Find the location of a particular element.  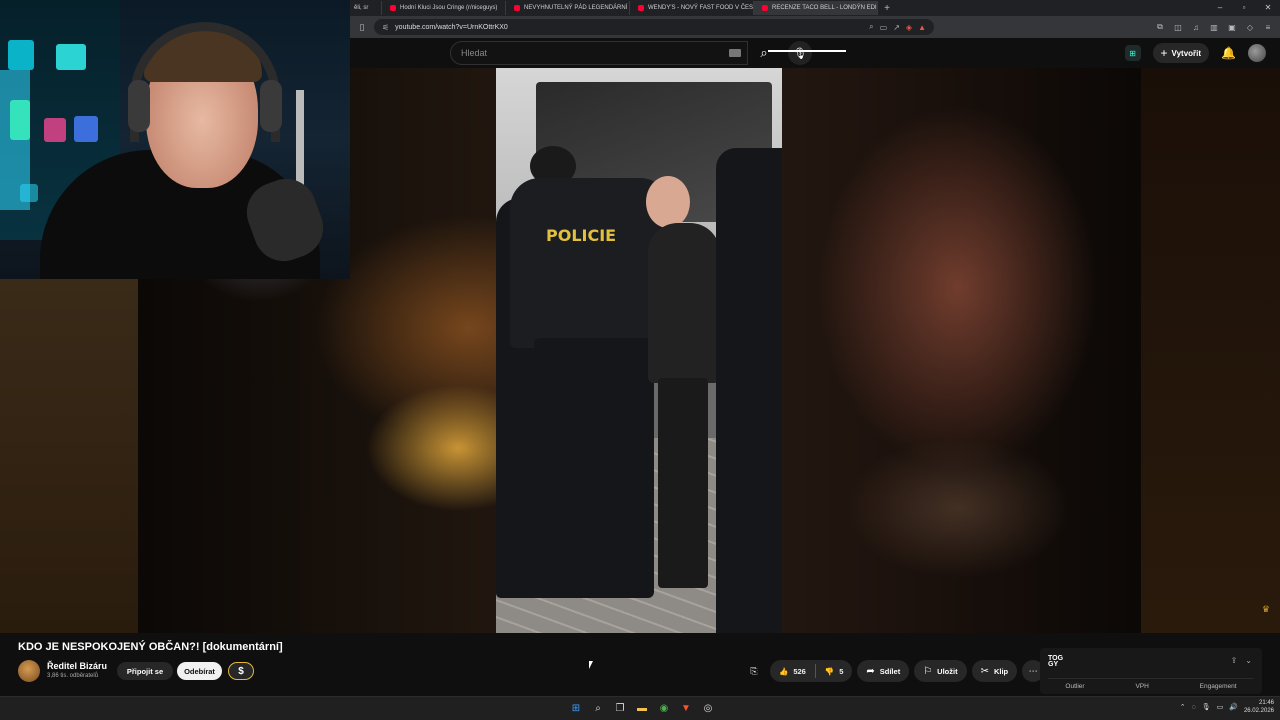

volume-icon: 🔊 is located at coordinates (1233, 707).